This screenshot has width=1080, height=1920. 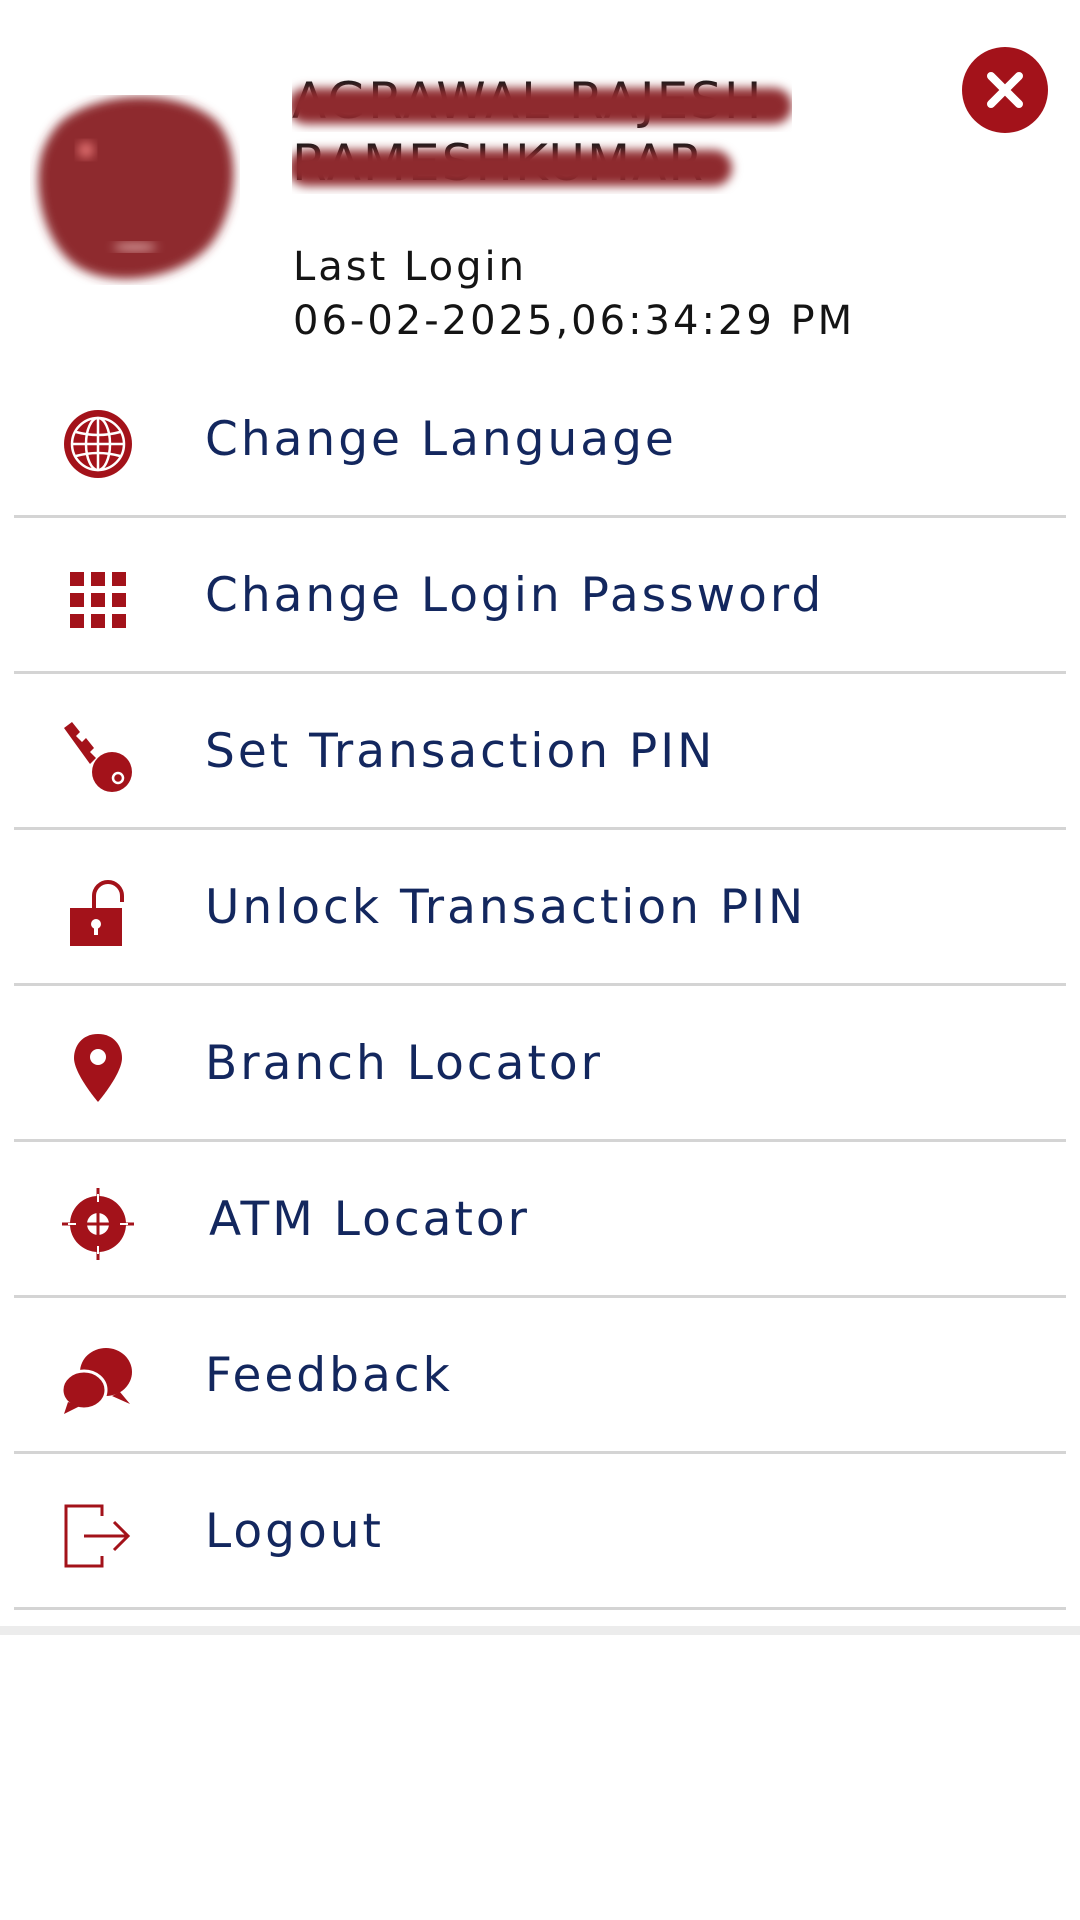 I want to click on user-name-line-1: AGRAWAL RAJESH, so click(x=542, y=101).